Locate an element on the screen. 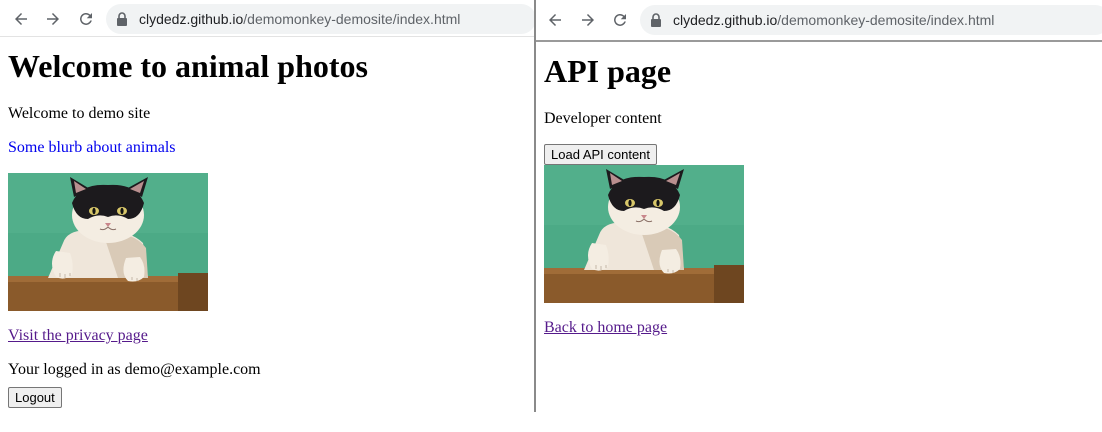 Image resolution: width=1102 pixels, height=432 pixels. intro-text: Developer content is located at coordinates (603, 118).